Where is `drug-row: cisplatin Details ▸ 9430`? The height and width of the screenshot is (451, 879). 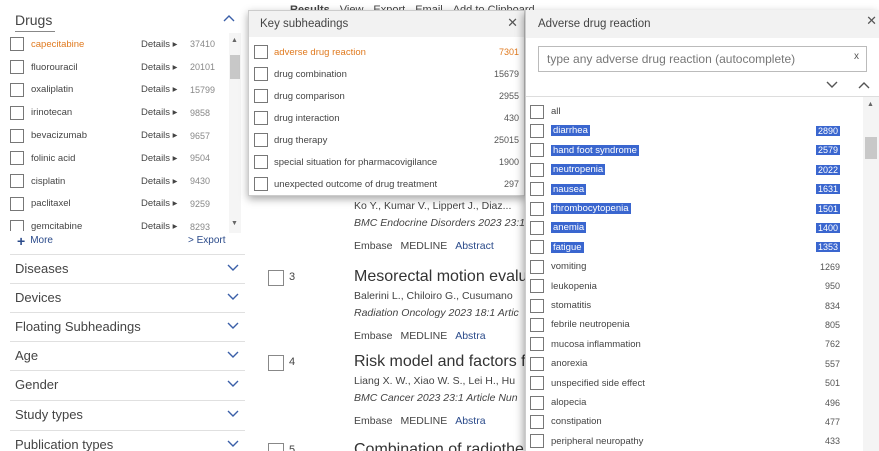 drug-row: cisplatin Details ▸ 9430 is located at coordinates (118, 181).